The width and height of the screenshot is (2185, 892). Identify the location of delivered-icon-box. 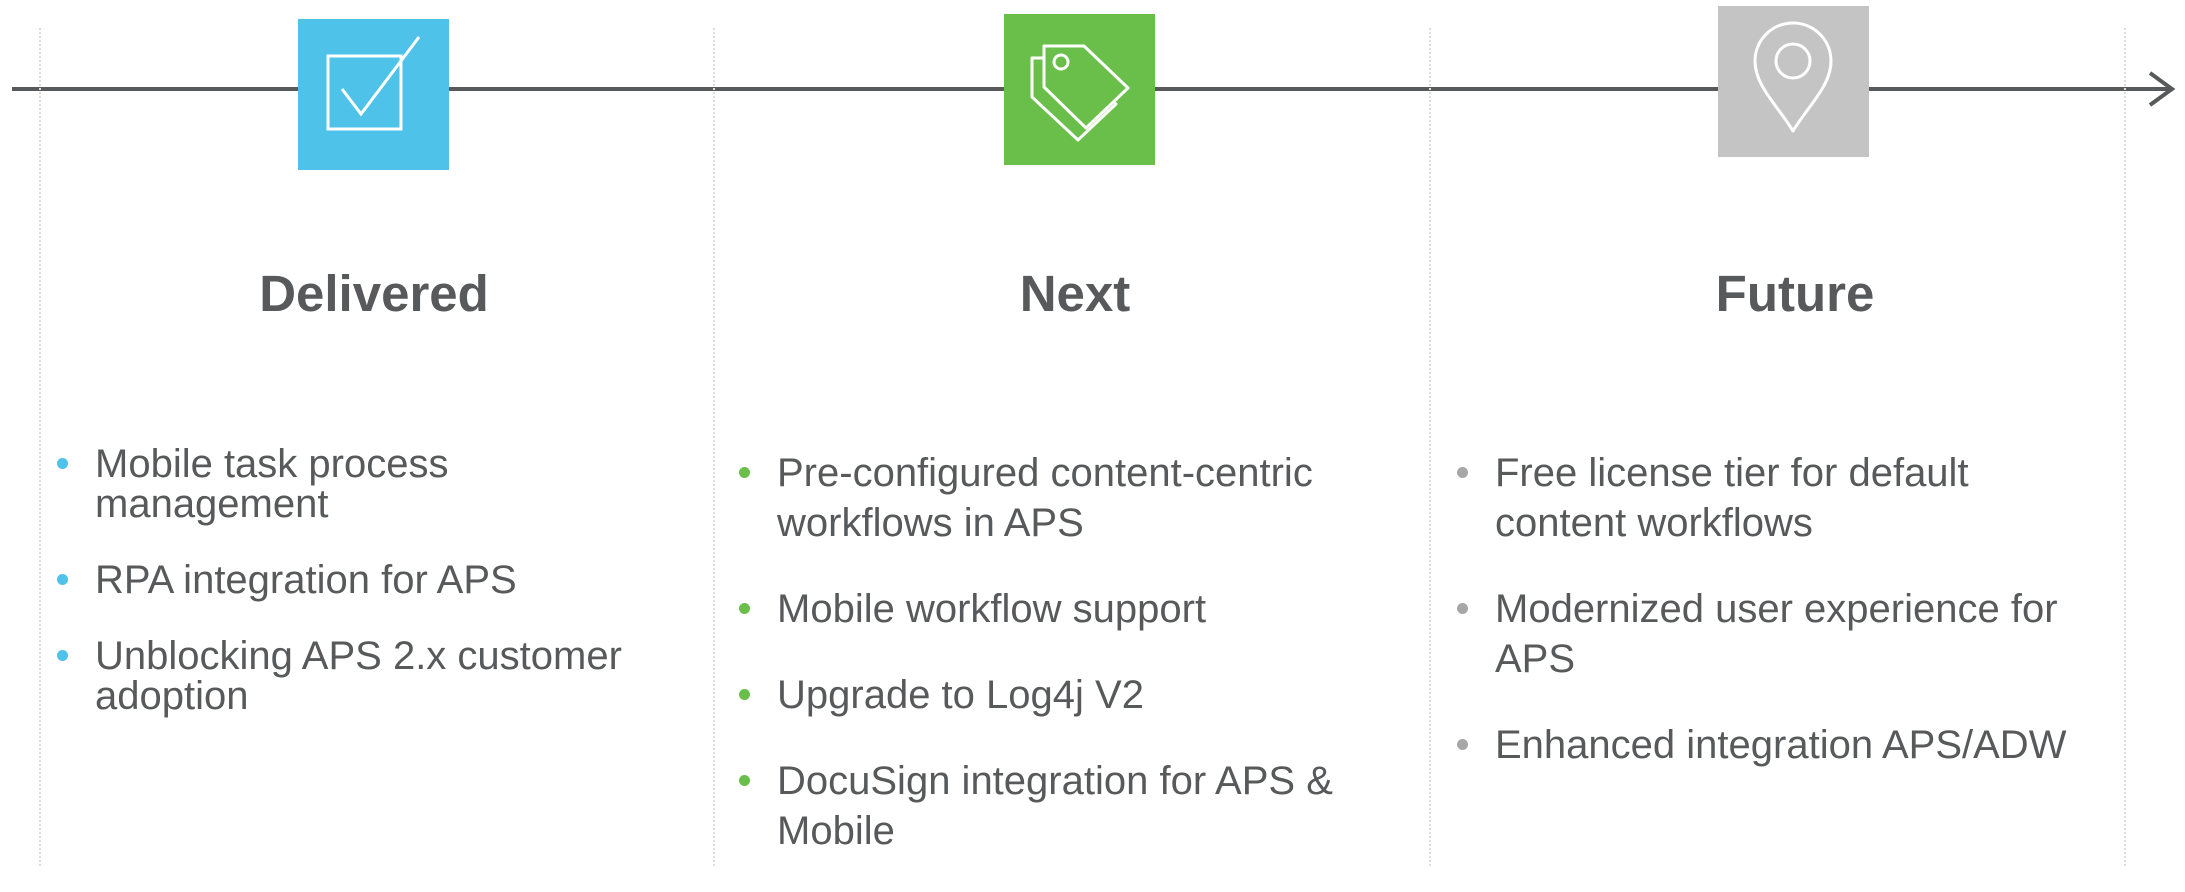
(373, 94).